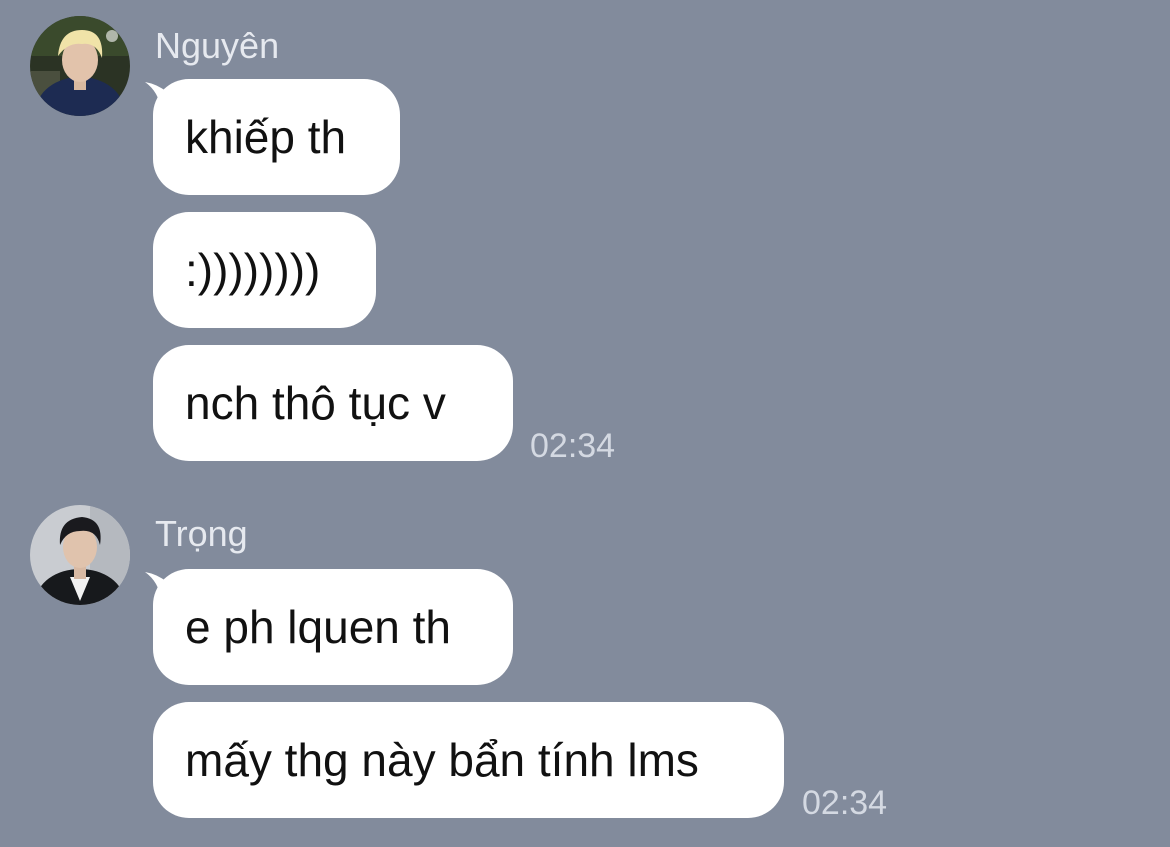  I want to click on avatar-dark-haired-person-icon, so click(80, 555).